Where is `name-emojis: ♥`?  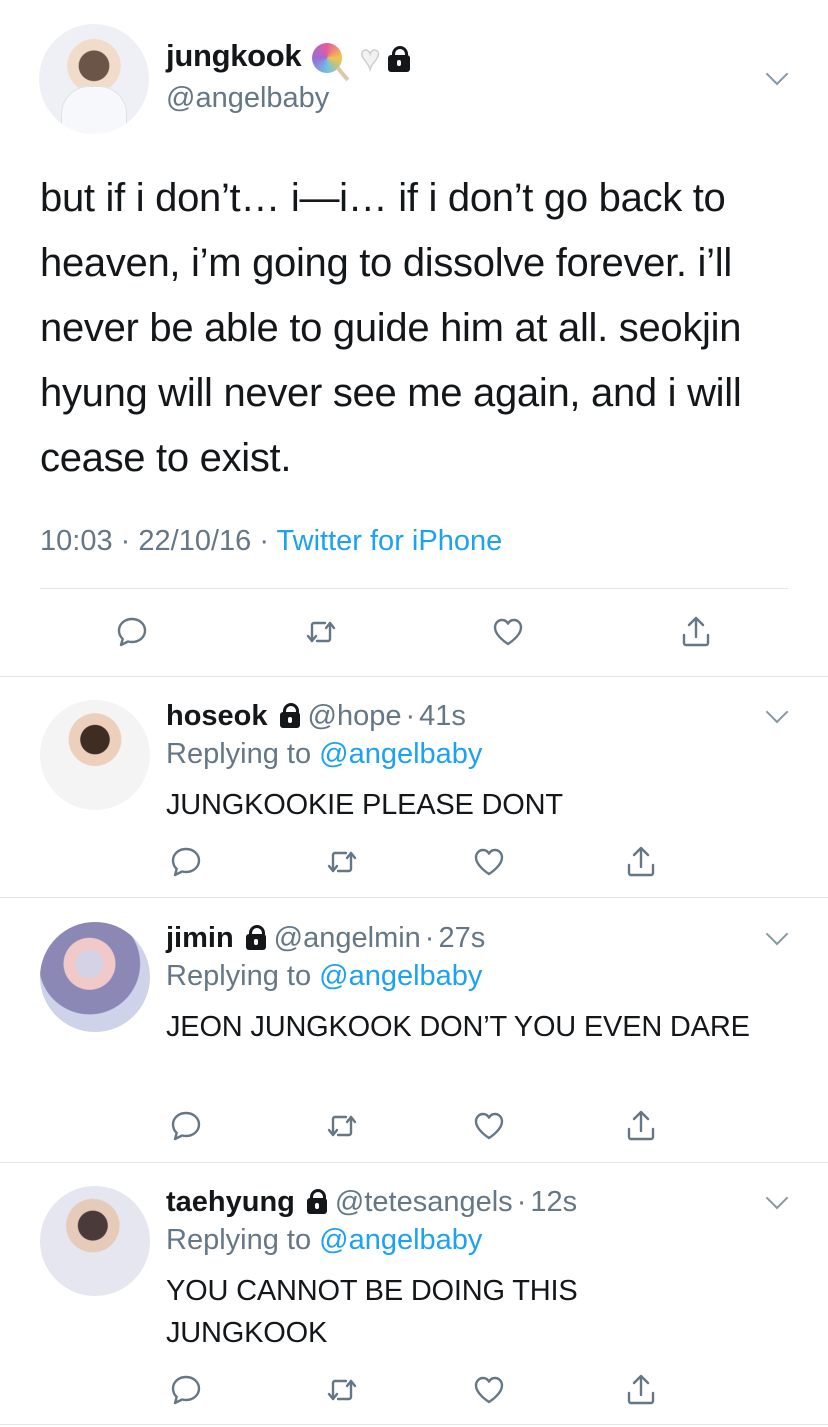 name-emojis: ♥ is located at coordinates (361, 58).